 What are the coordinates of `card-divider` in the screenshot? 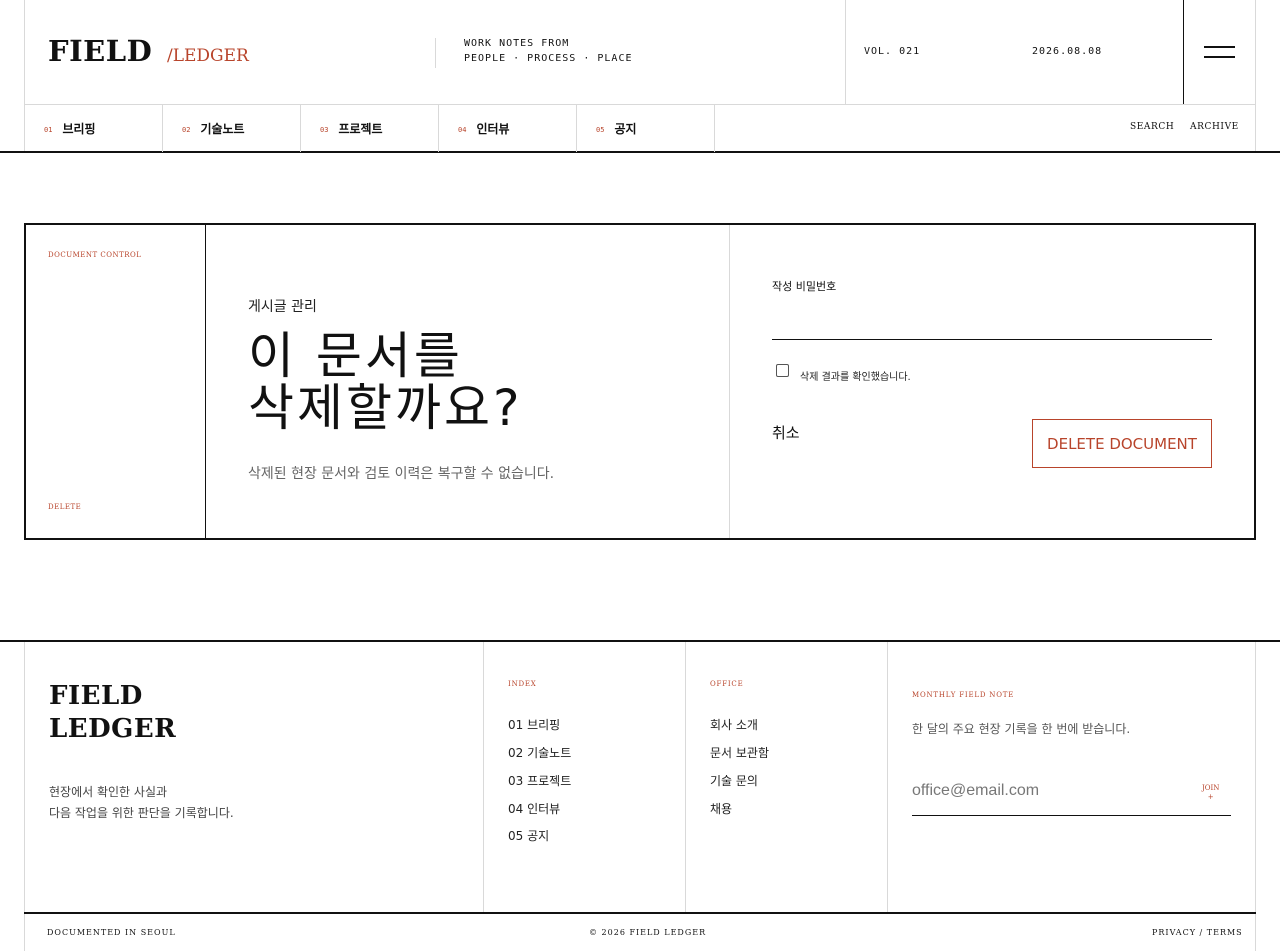 It's located at (729, 381).